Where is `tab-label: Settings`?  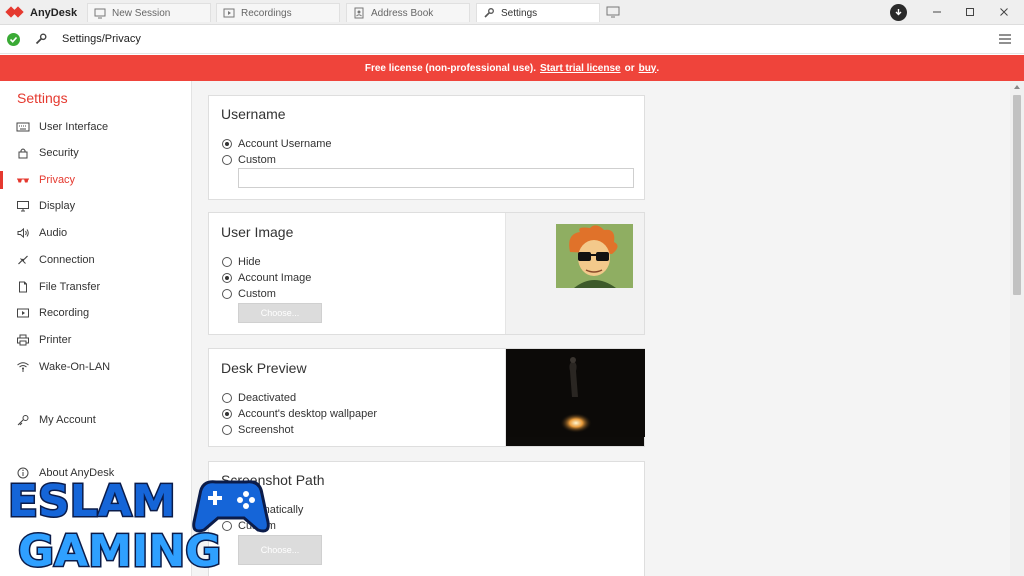 tab-label: Settings is located at coordinates (519, 13).